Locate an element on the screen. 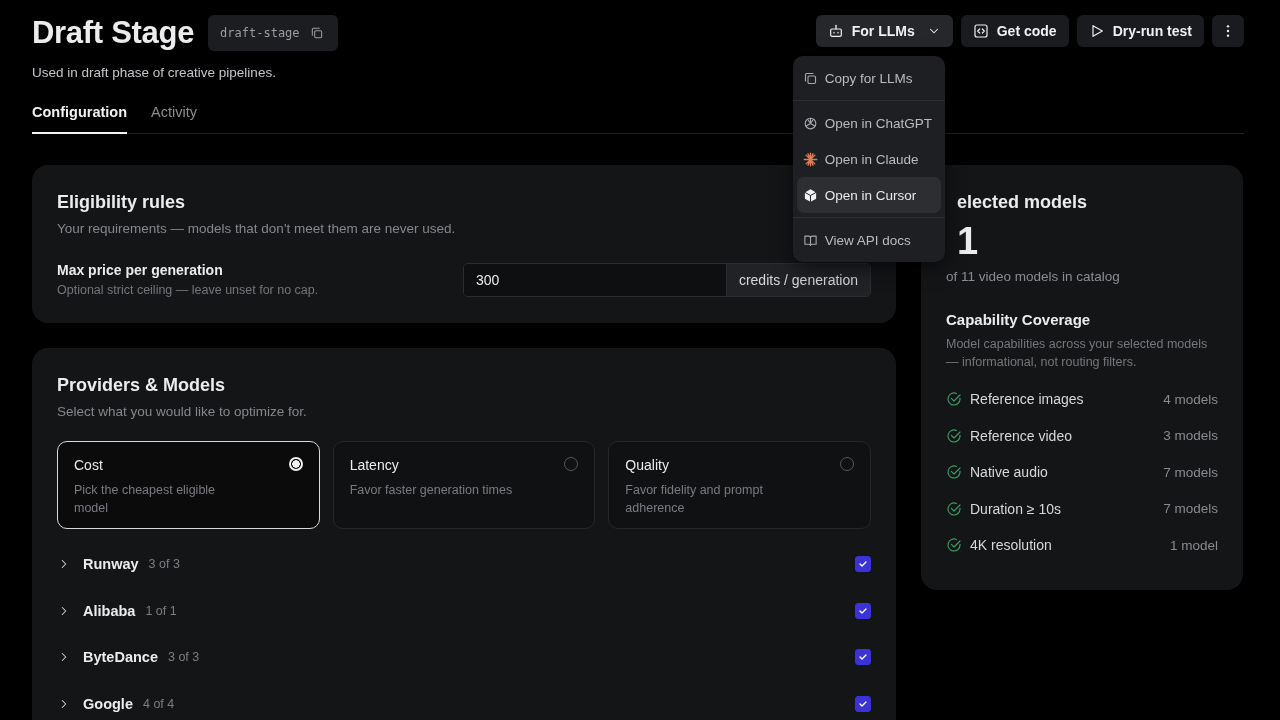  field-label: Max price per generation is located at coordinates (140, 270).